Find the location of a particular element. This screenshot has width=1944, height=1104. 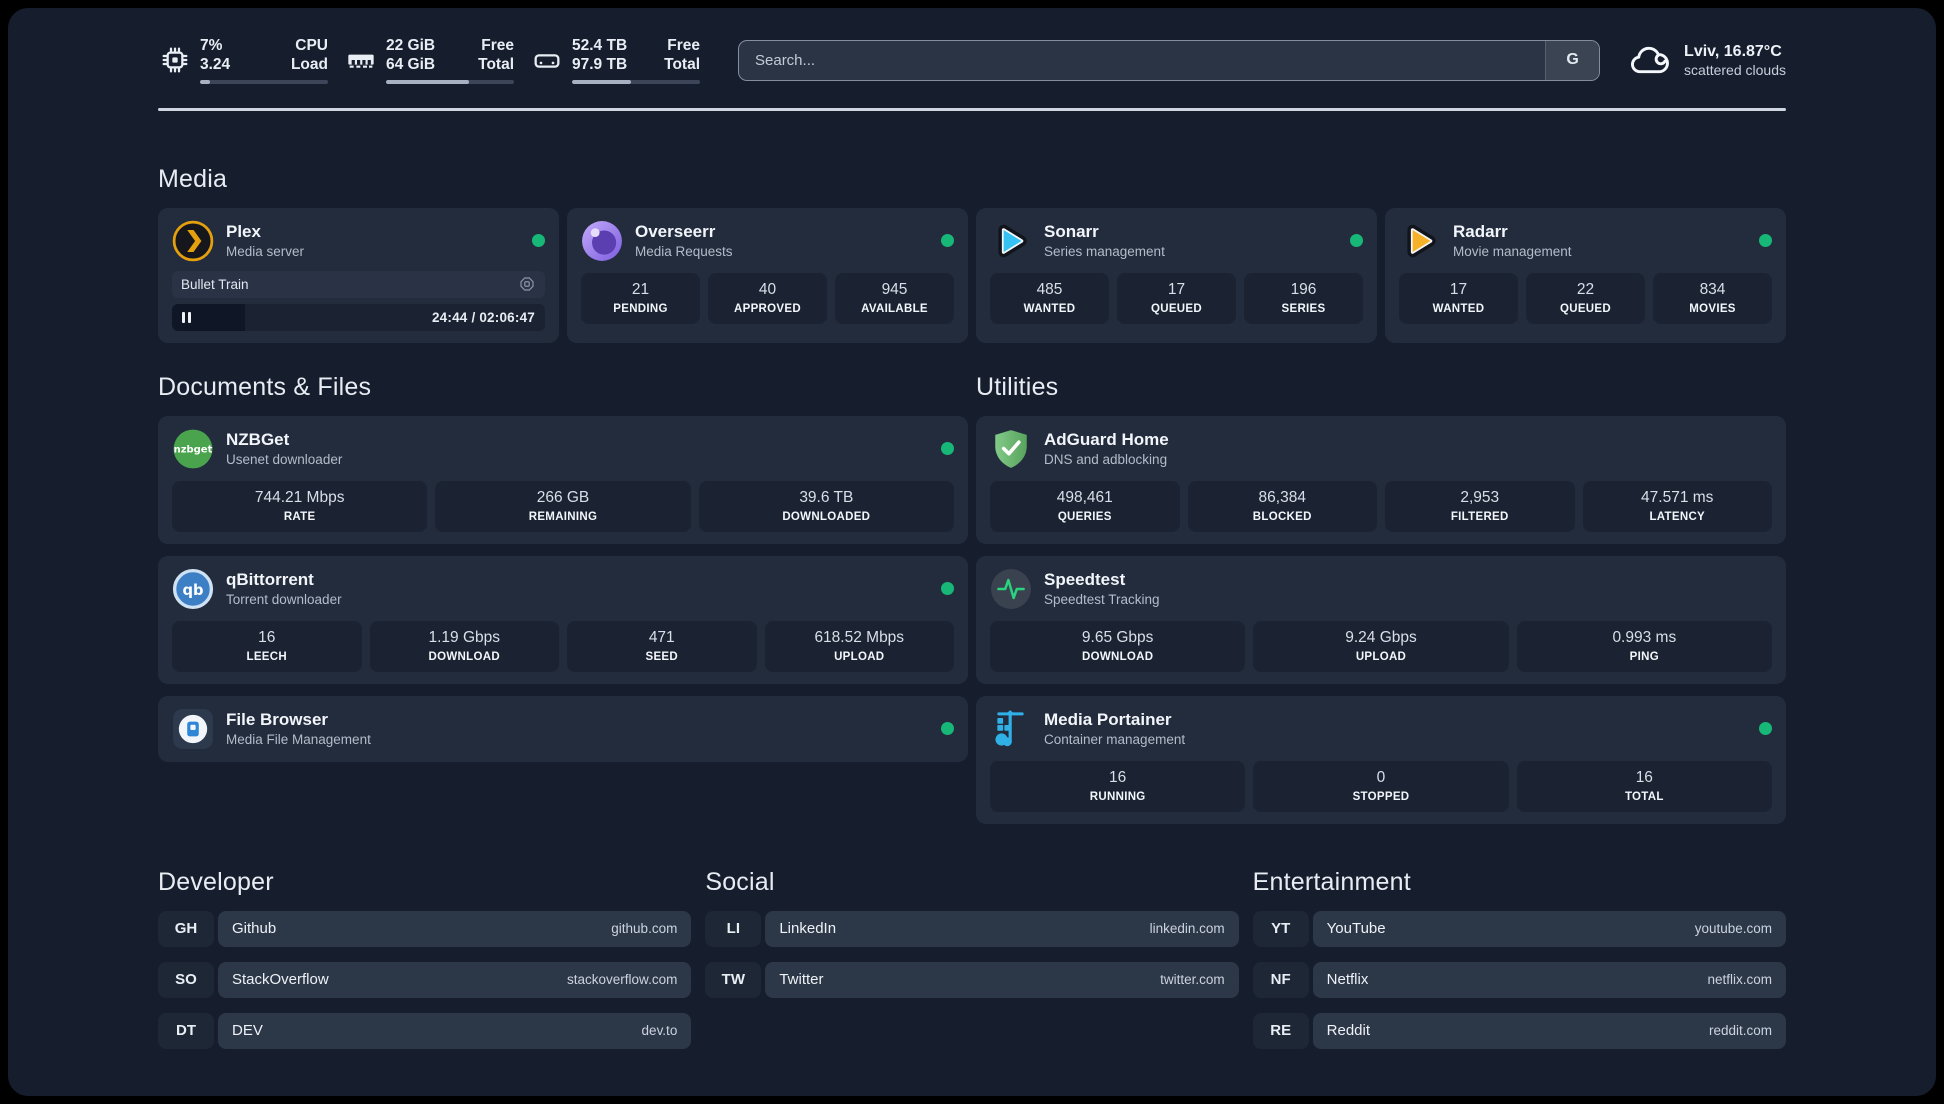

link-linkedin: LI LinkedIn linkedin.com is located at coordinates (972, 928).